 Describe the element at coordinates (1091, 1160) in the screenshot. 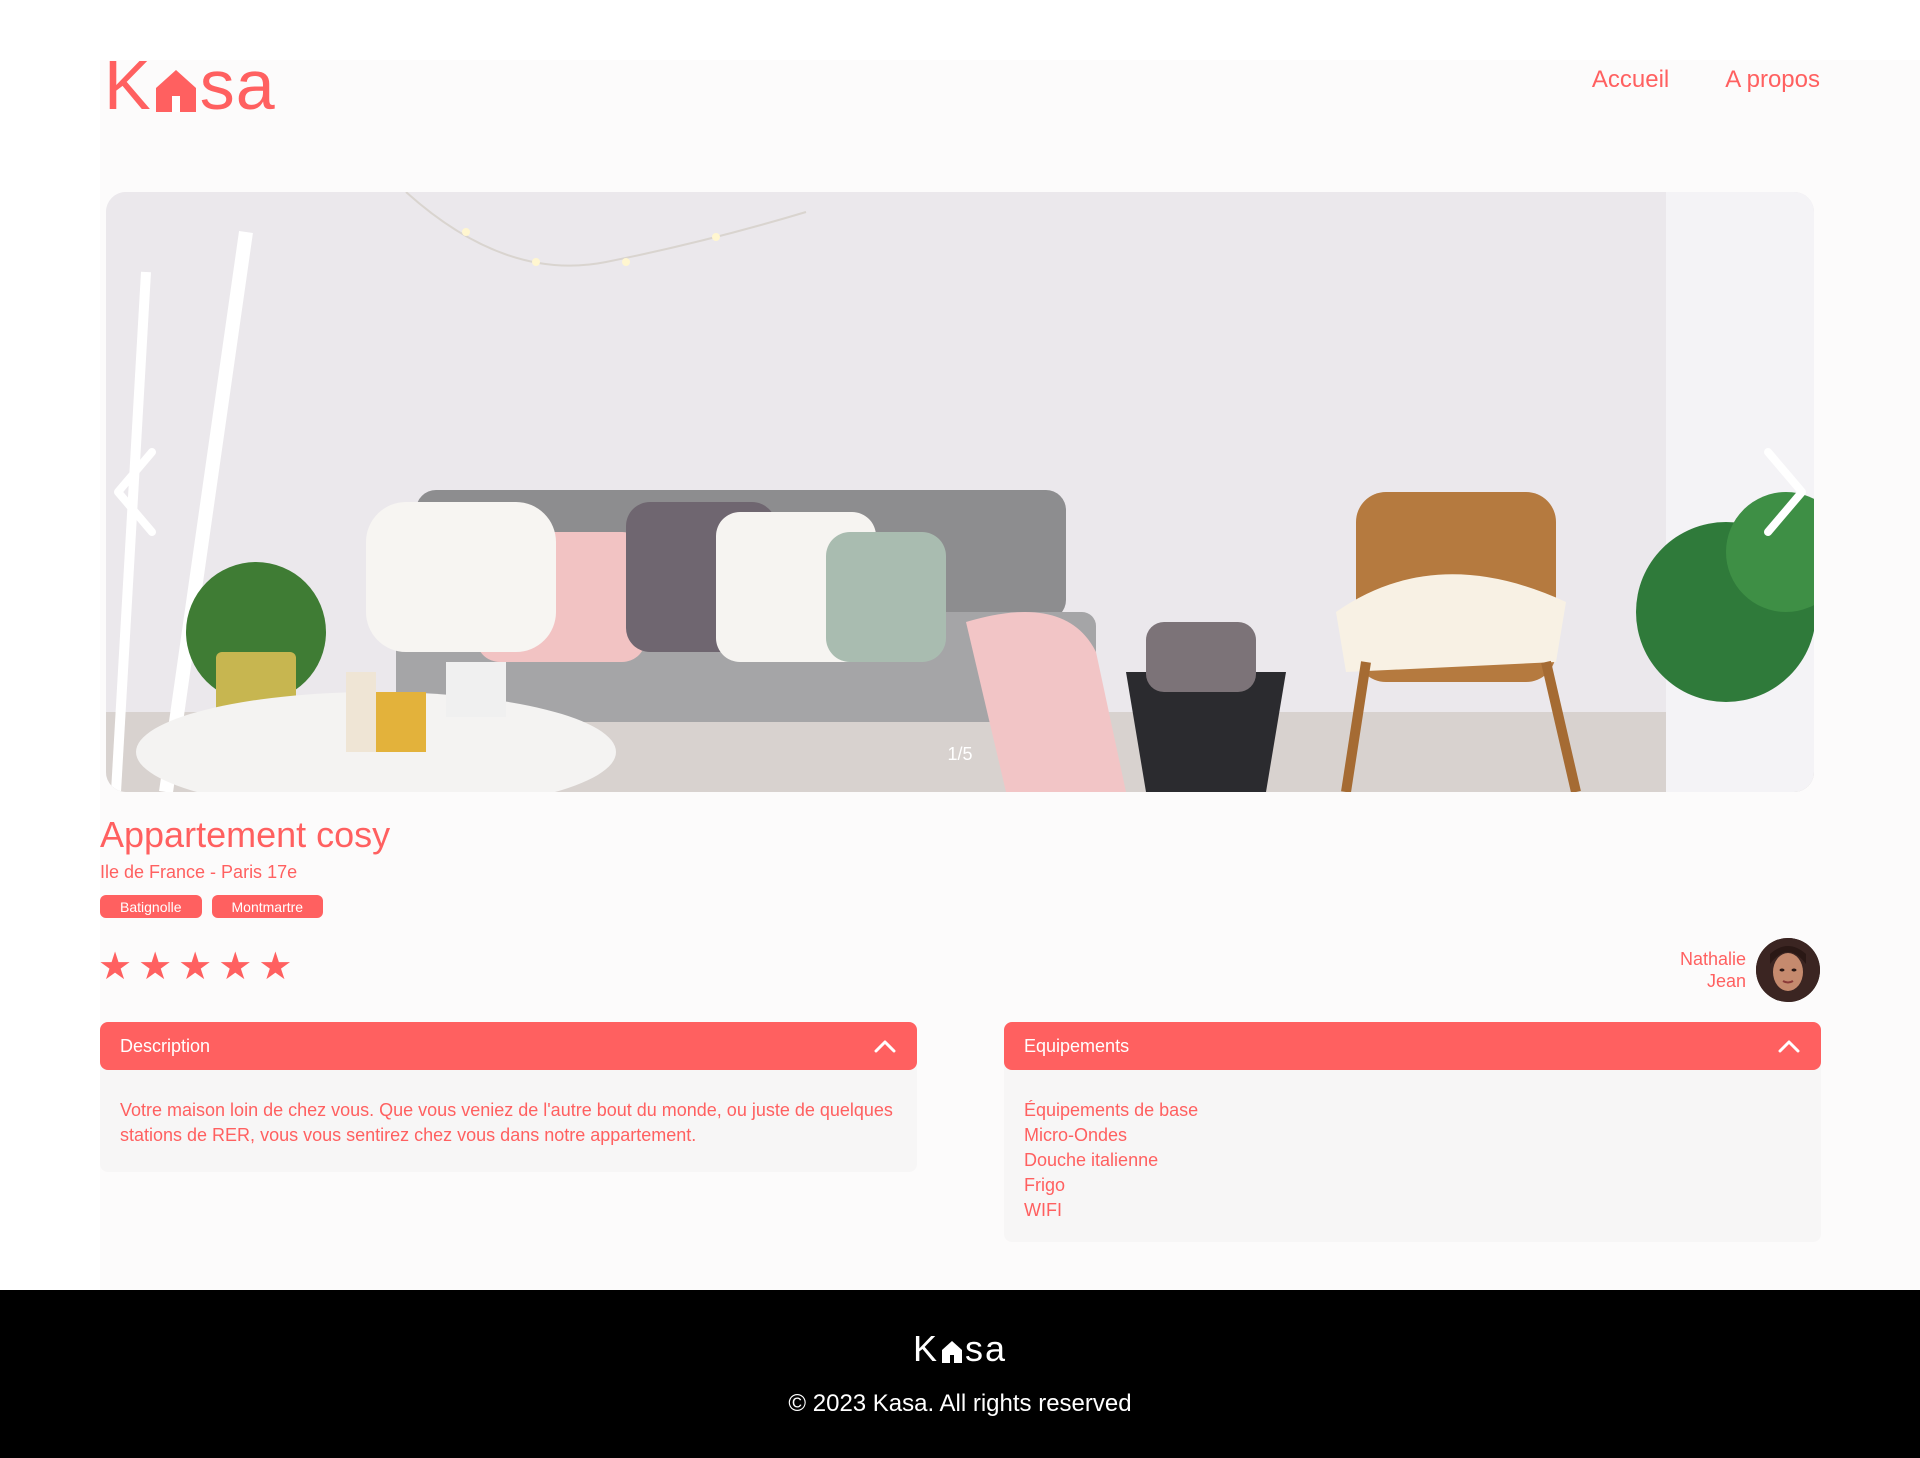

I see `equipment-item: Douche italienne` at that location.